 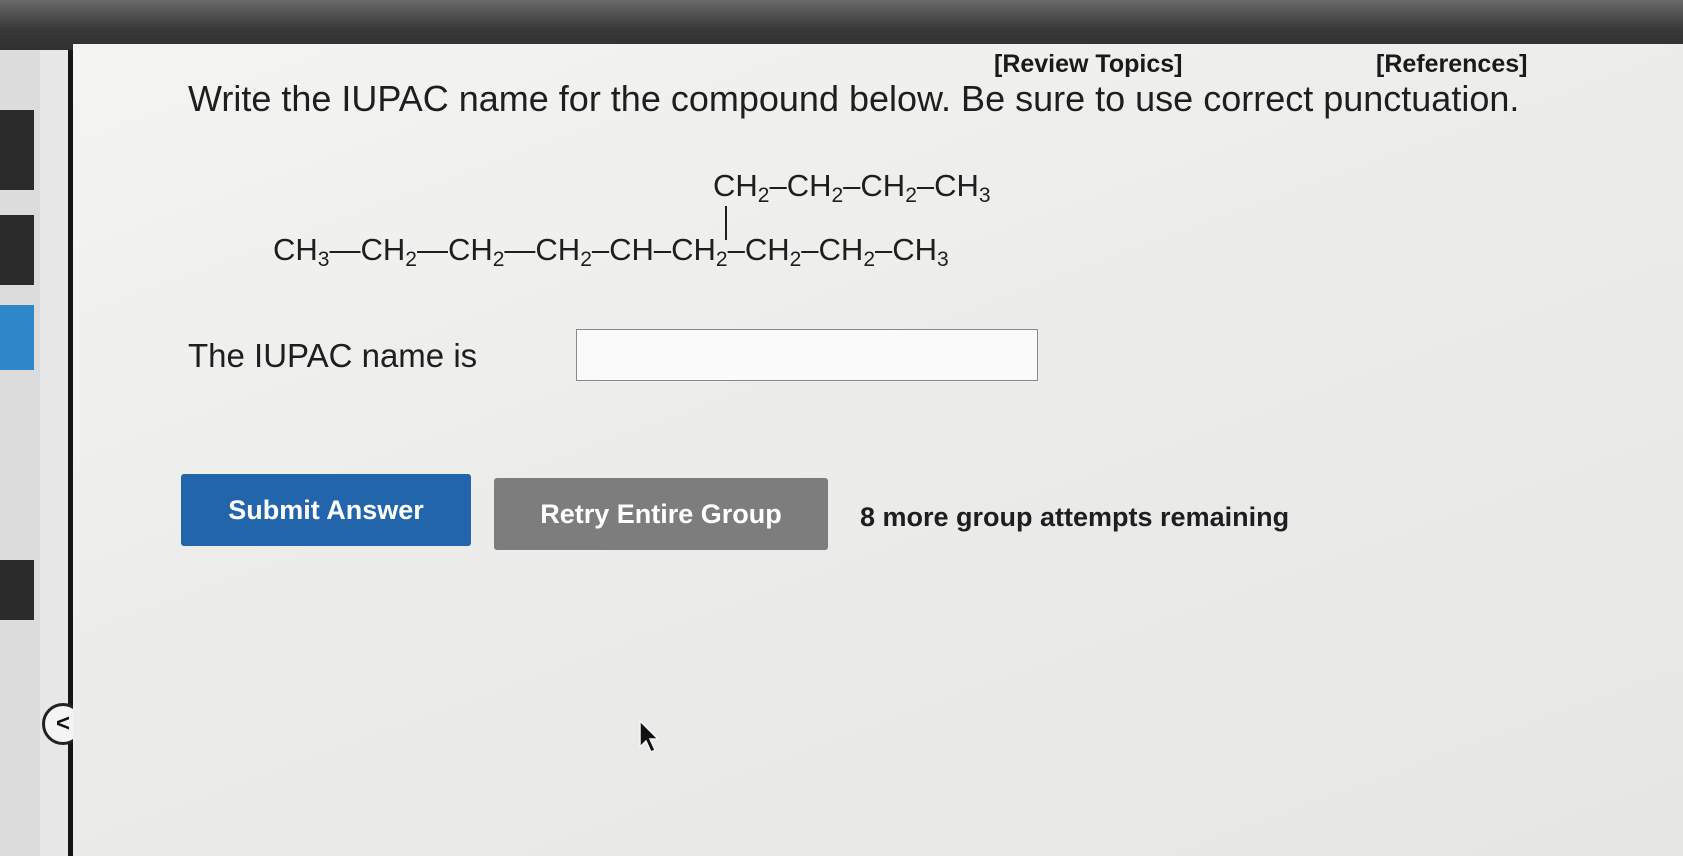 What do you see at coordinates (1088, 64) in the screenshot?
I see `review-topics-link: [Review Topics]` at bounding box center [1088, 64].